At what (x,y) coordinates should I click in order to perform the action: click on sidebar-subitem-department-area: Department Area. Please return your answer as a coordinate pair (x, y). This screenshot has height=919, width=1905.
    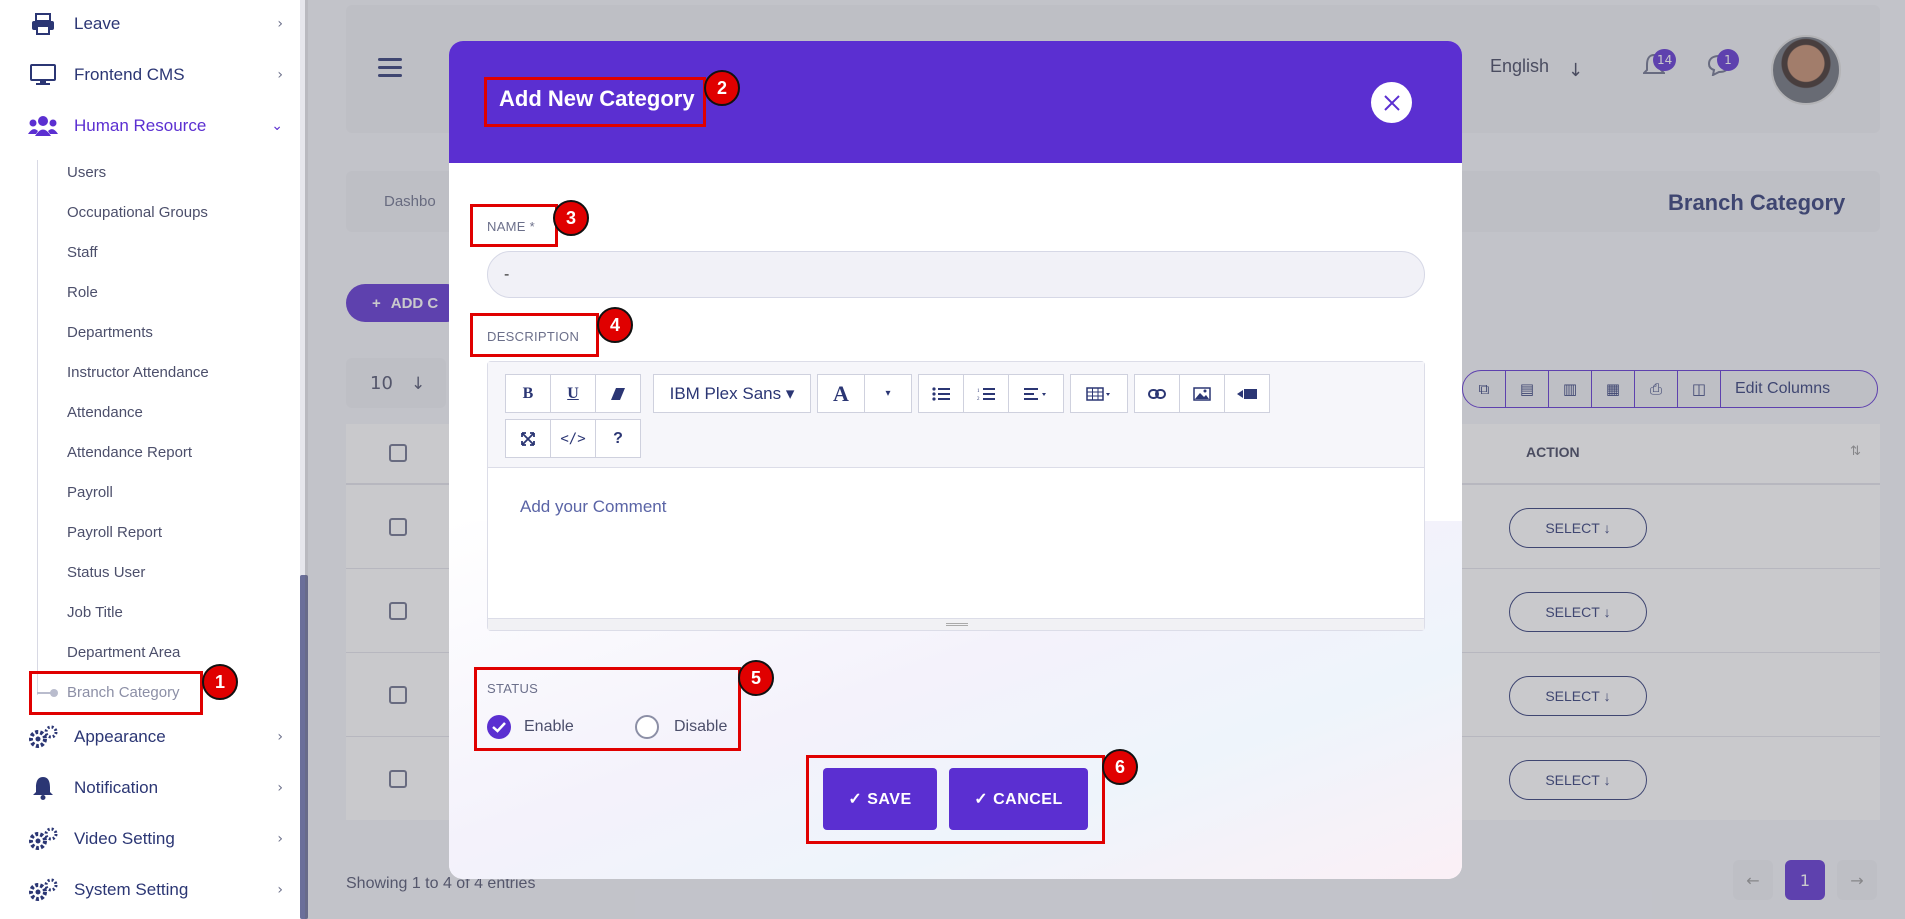
    Looking at the image, I should click on (123, 653).